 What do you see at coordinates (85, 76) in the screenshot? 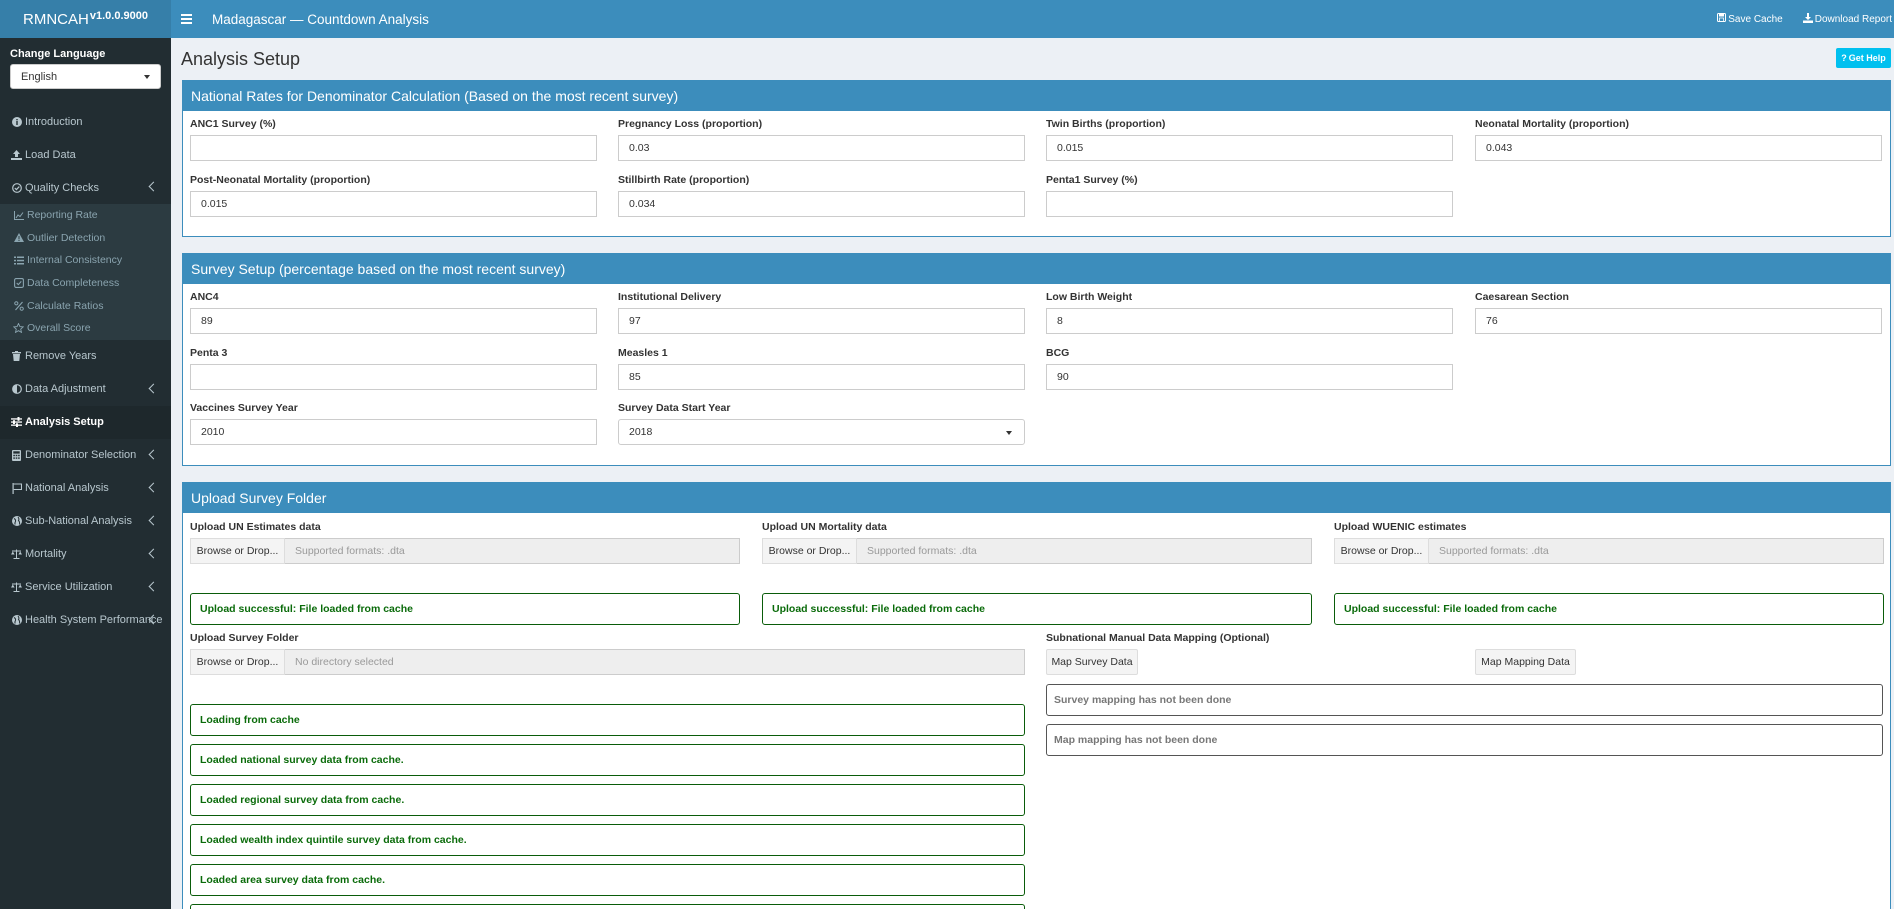
I see `language-select: English` at bounding box center [85, 76].